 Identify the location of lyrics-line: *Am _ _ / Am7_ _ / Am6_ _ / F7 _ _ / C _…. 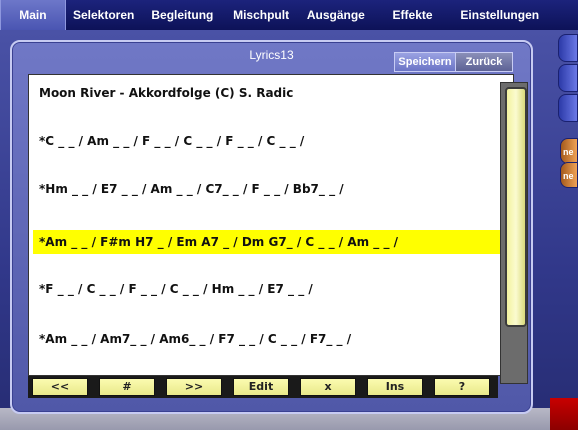
(268, 339).